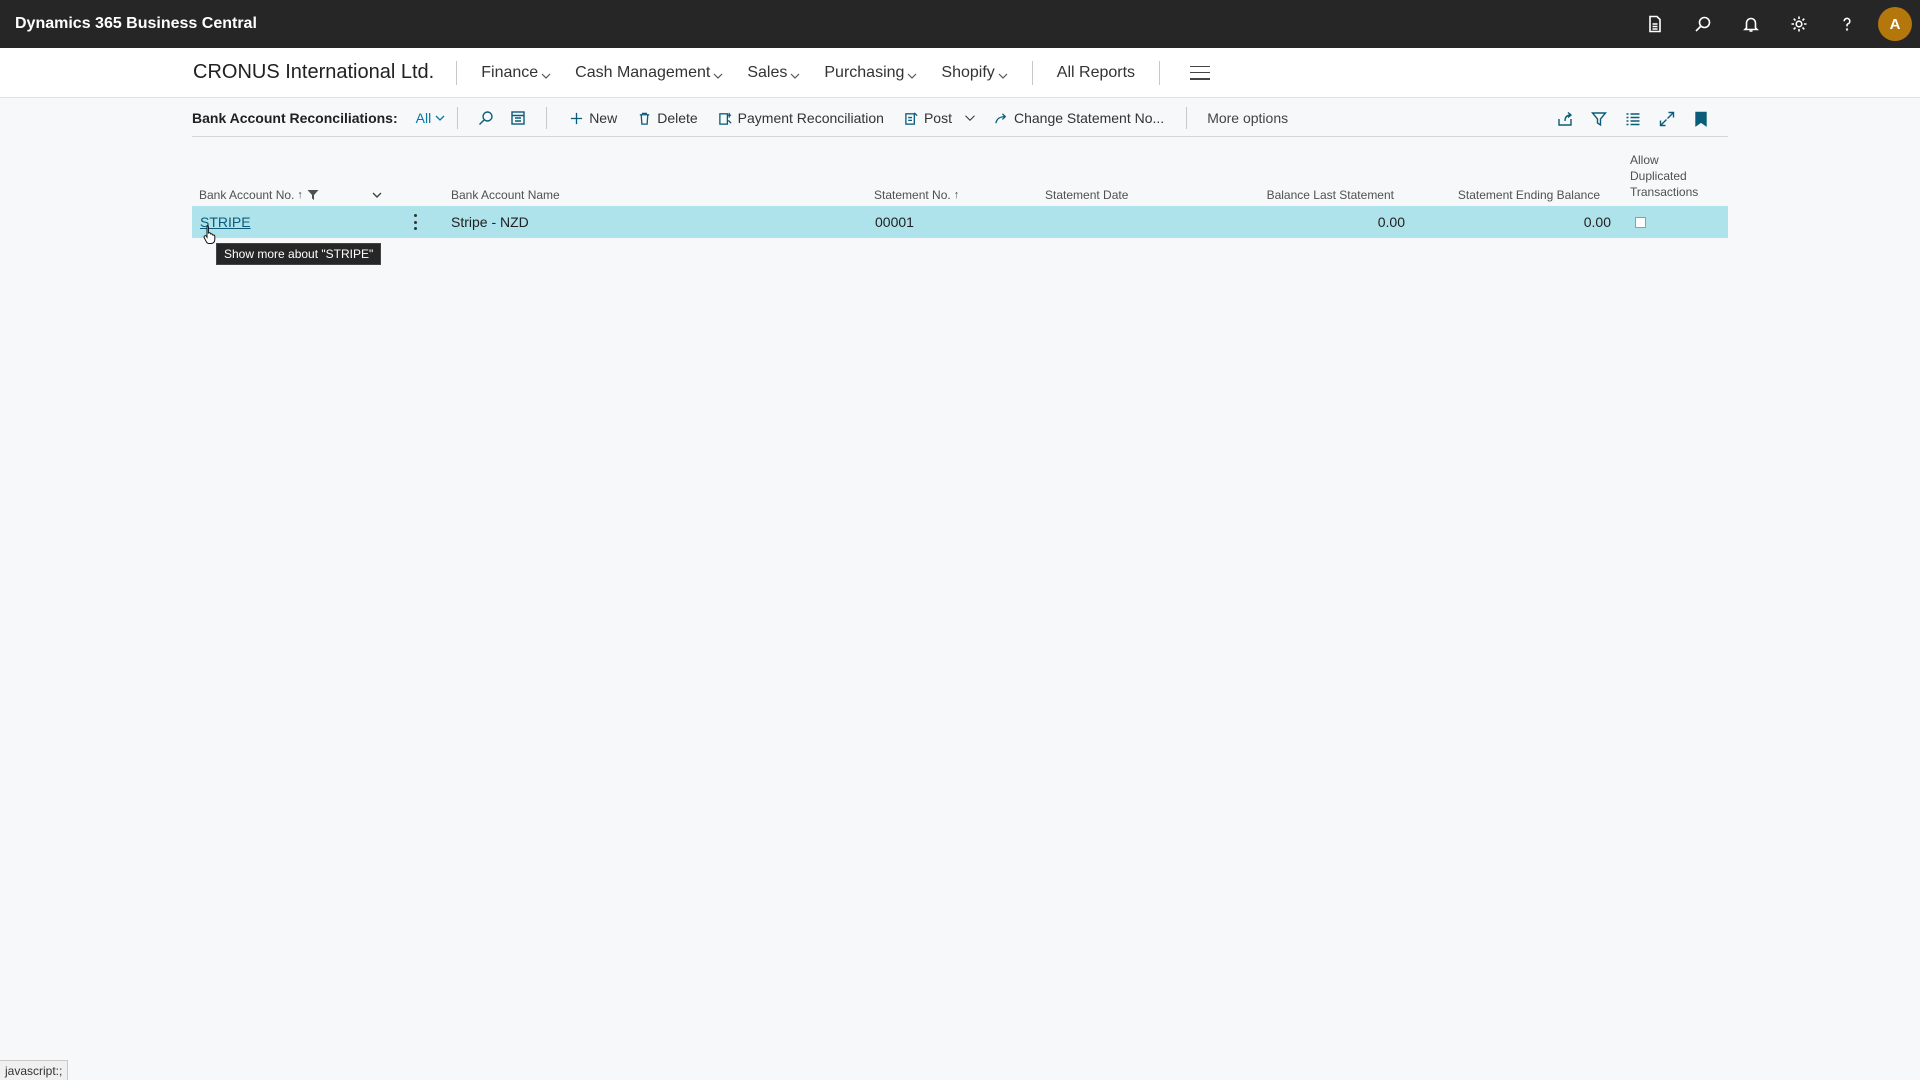 The height and width of the screenshot is (1080, 1920). I want to click on top-bar: Dynamics 365 Business Central A, so click(960, 24).